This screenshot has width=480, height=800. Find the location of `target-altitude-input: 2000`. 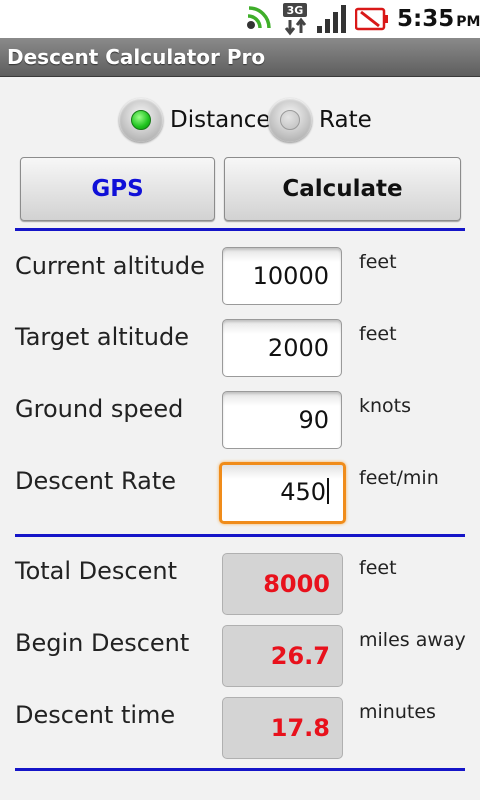

target-altitude-input: 2000 is located at coordinates (282, 348).